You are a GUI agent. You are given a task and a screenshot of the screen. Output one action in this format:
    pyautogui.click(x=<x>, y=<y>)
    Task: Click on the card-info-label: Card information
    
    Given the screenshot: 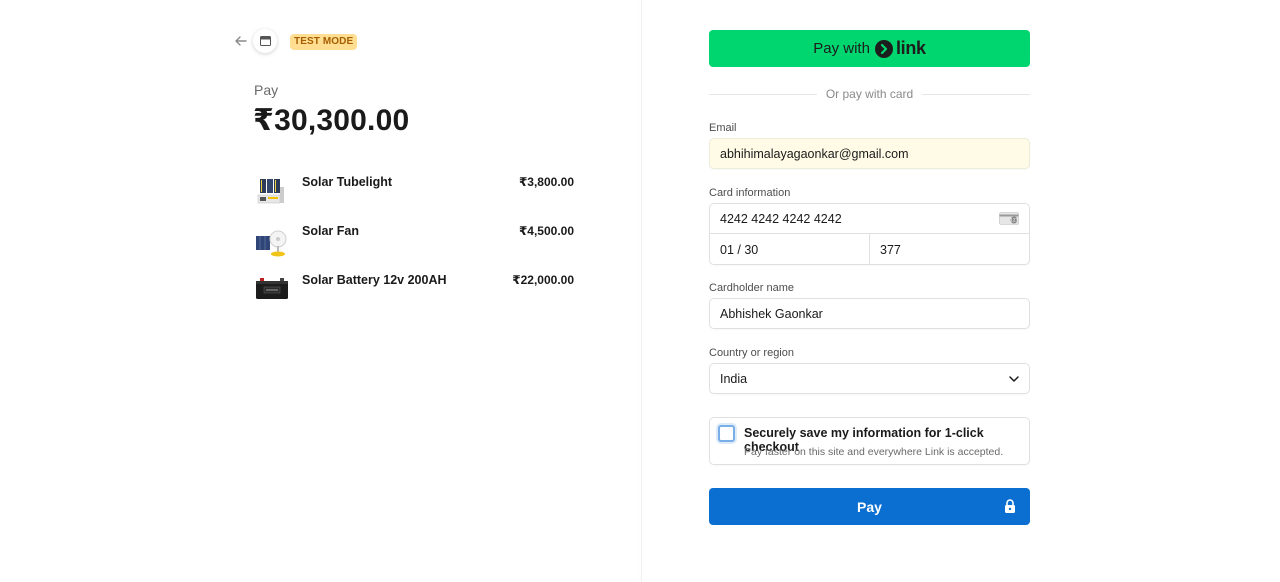 What is the action you would take?
    pyautogui.click(x=750, y=193)
    